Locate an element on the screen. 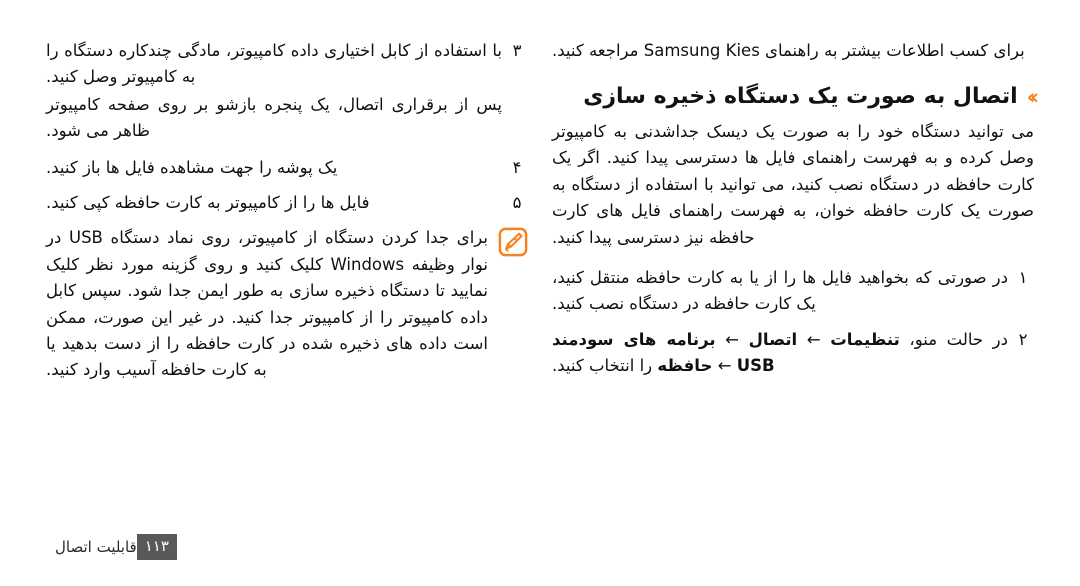 This screenshot has width=1080, height=586. step-text: یک پوشه را جهت مشاهده فایل ها باز کنید. is located at coordinates (192, 167).